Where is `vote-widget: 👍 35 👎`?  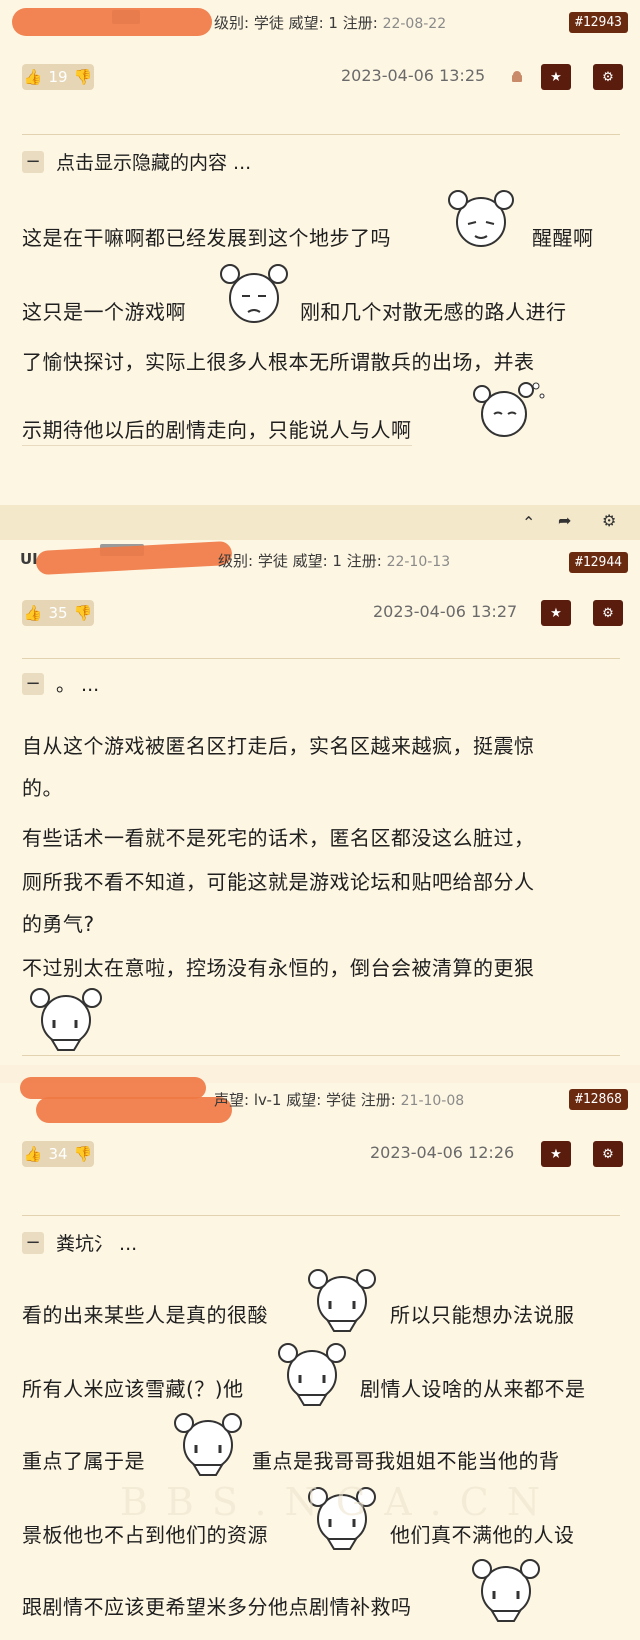 vote-widget: 👍 35 👎 is located at coordinates (58, 613).